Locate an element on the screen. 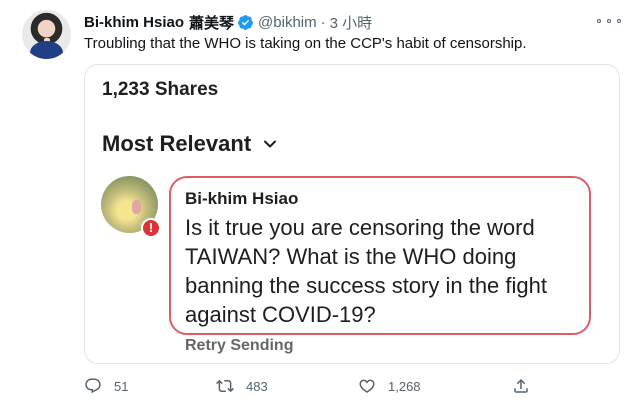 Image resolution: width=640 pixels, height=407 pixels. reply-icon is located at coordinates (93, 386).